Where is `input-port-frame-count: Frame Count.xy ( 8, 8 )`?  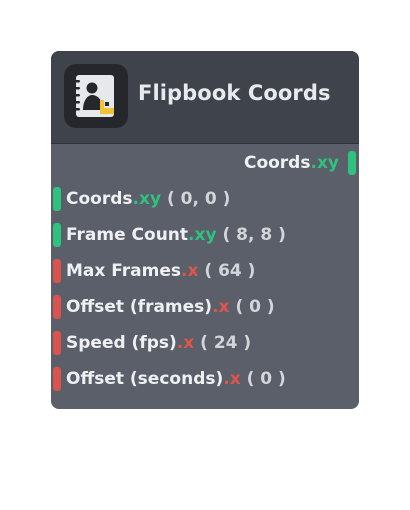 input-port-frame-count: Frame Count.xy ( 8, 8 ) is located at coordinates (205, 235).